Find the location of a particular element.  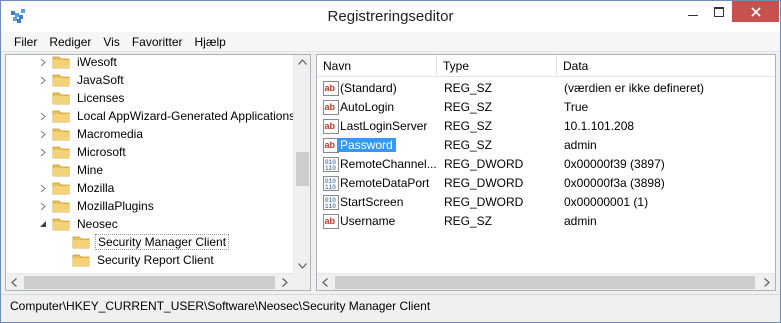

column-header-type: Type is located at coordinates (497, 66).